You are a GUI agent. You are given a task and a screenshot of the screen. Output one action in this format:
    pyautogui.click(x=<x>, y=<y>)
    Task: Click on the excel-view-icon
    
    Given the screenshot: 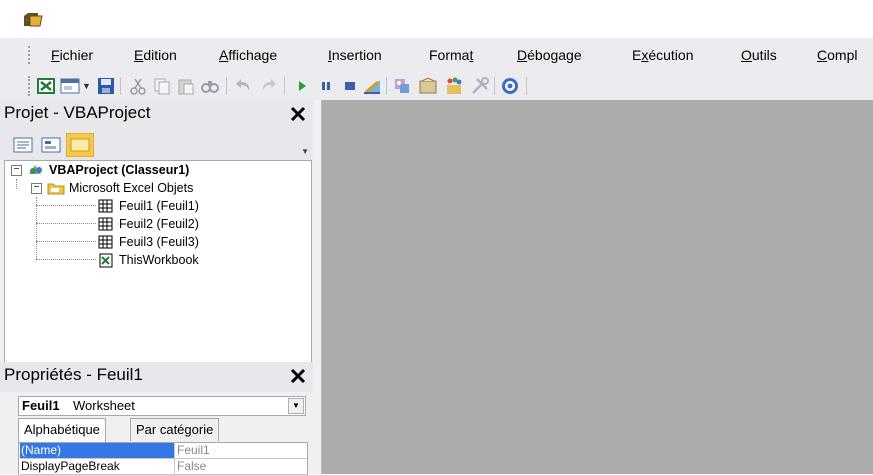 What is the action you would take?
    pyautogui.click(x=46, y=86)
    